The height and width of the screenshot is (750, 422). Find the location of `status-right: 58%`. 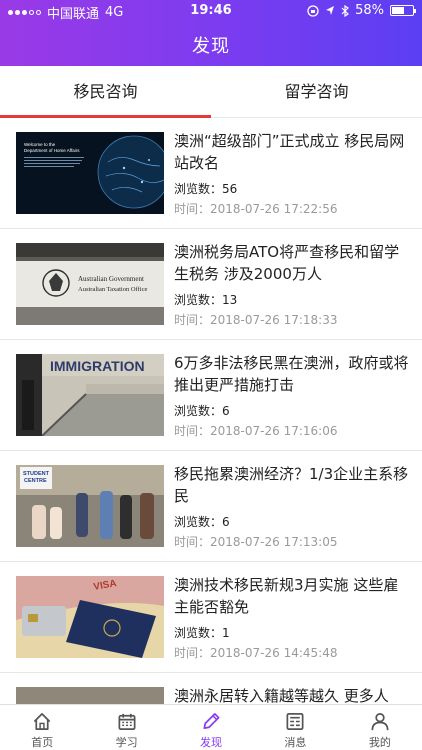

status-right: 58% is located at coordinates (361, 10).